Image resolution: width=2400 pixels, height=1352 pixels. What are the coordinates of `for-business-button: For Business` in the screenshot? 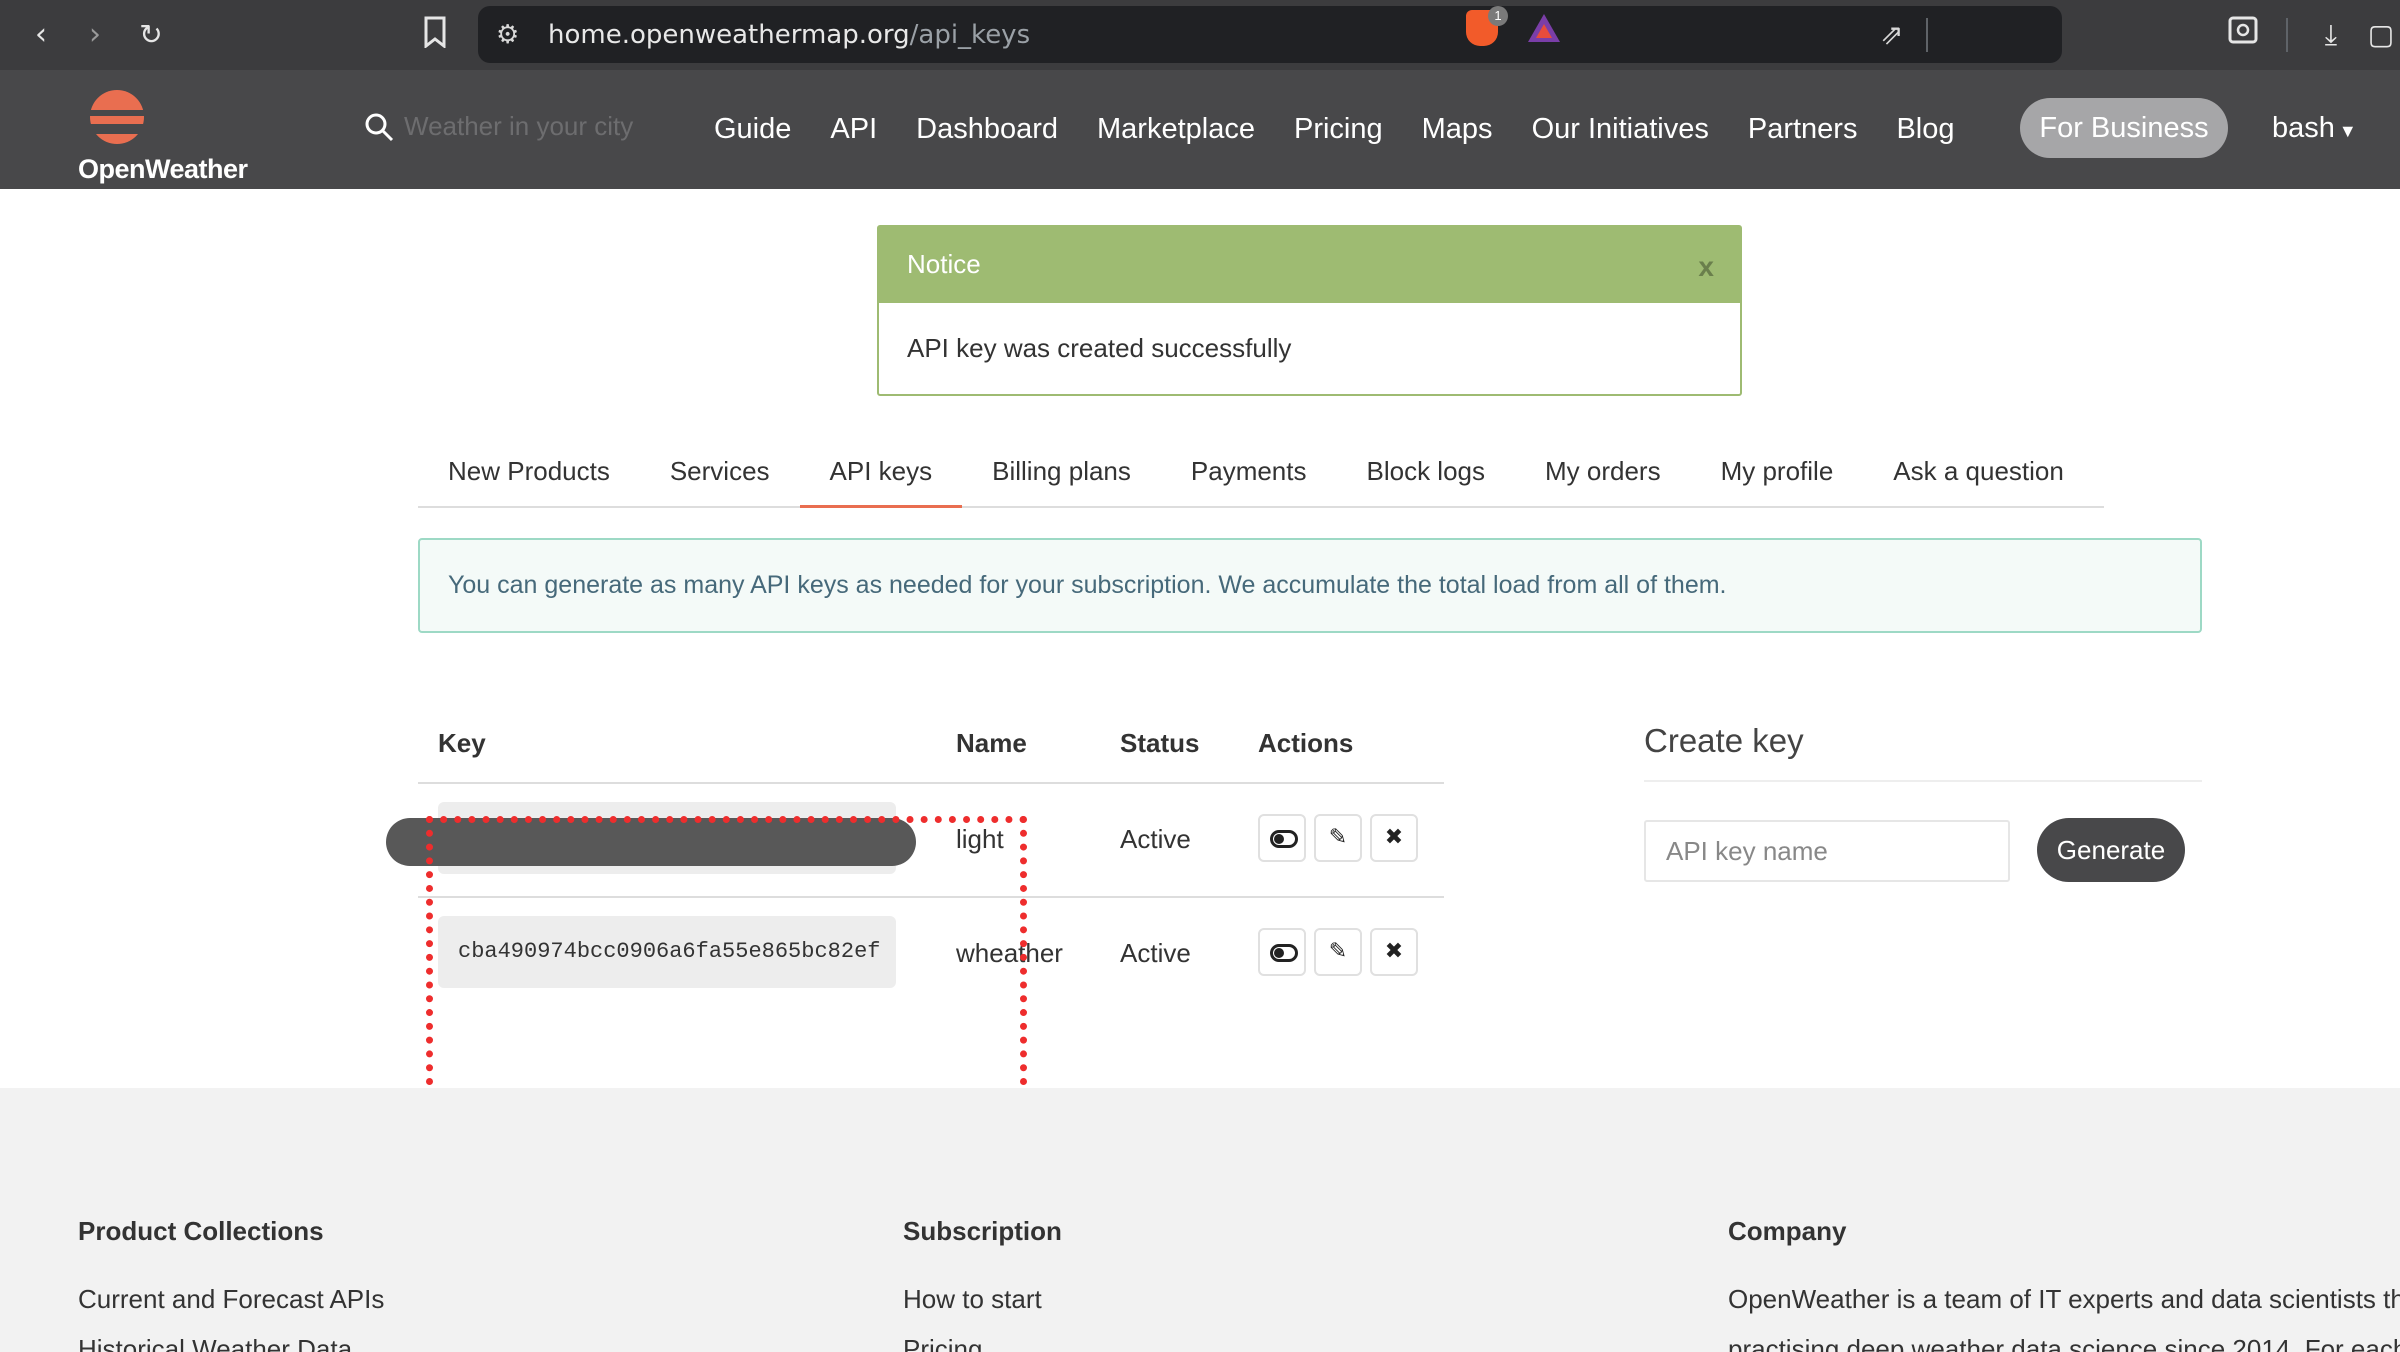 It's located at (2124, 128).